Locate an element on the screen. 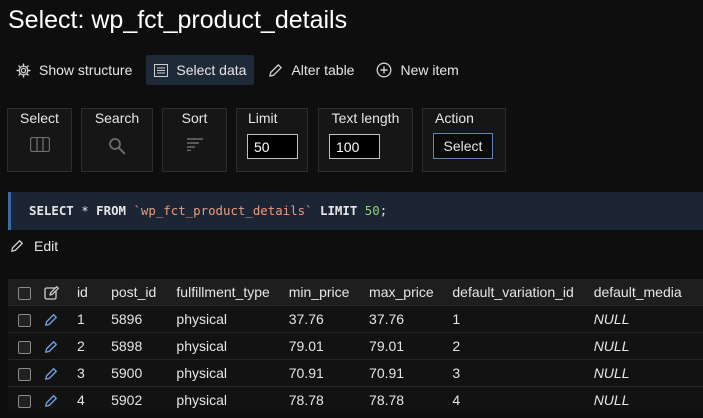  column-header-id: id is located at coordinates (94, 292).